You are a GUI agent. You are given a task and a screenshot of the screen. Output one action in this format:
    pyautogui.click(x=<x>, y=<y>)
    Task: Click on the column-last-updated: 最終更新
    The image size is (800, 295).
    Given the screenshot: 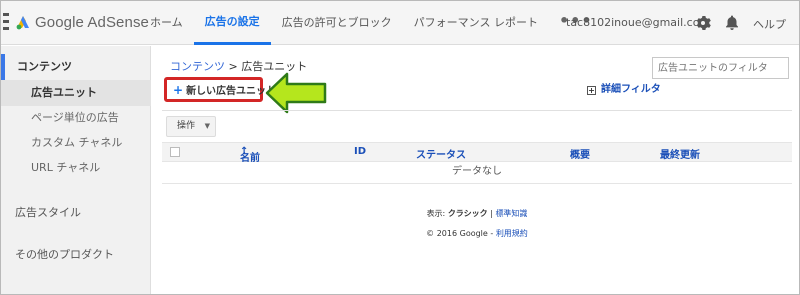 What is the action you would take?
    pyautogui.click(x=680, y=153)
    